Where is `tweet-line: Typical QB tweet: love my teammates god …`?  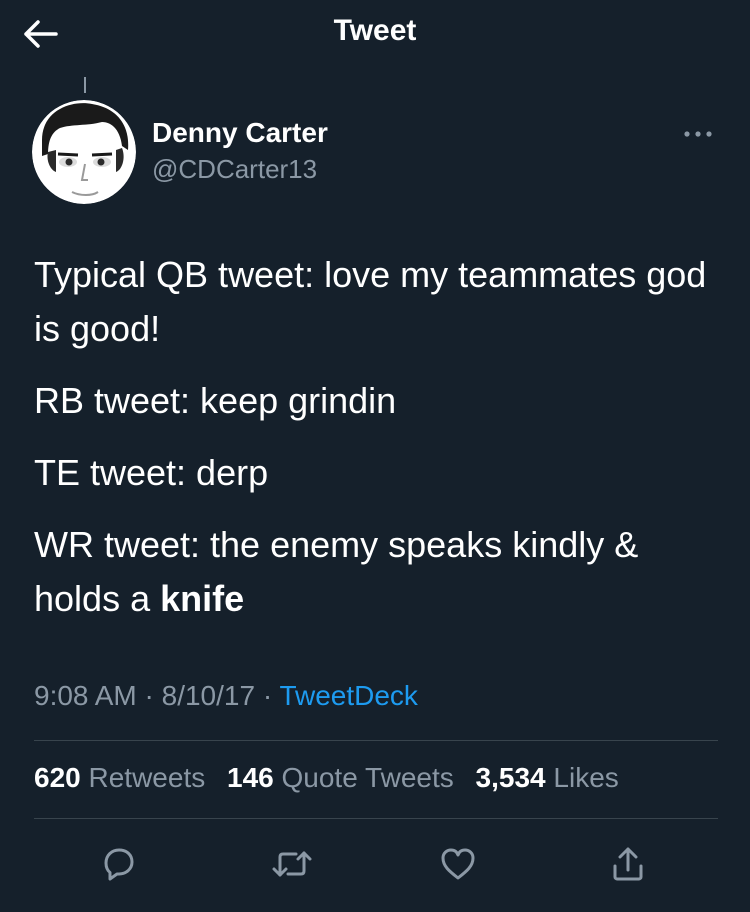 tweet-line: Typical QB tweet: love my teammates god … is located at coordinates (370, 301).